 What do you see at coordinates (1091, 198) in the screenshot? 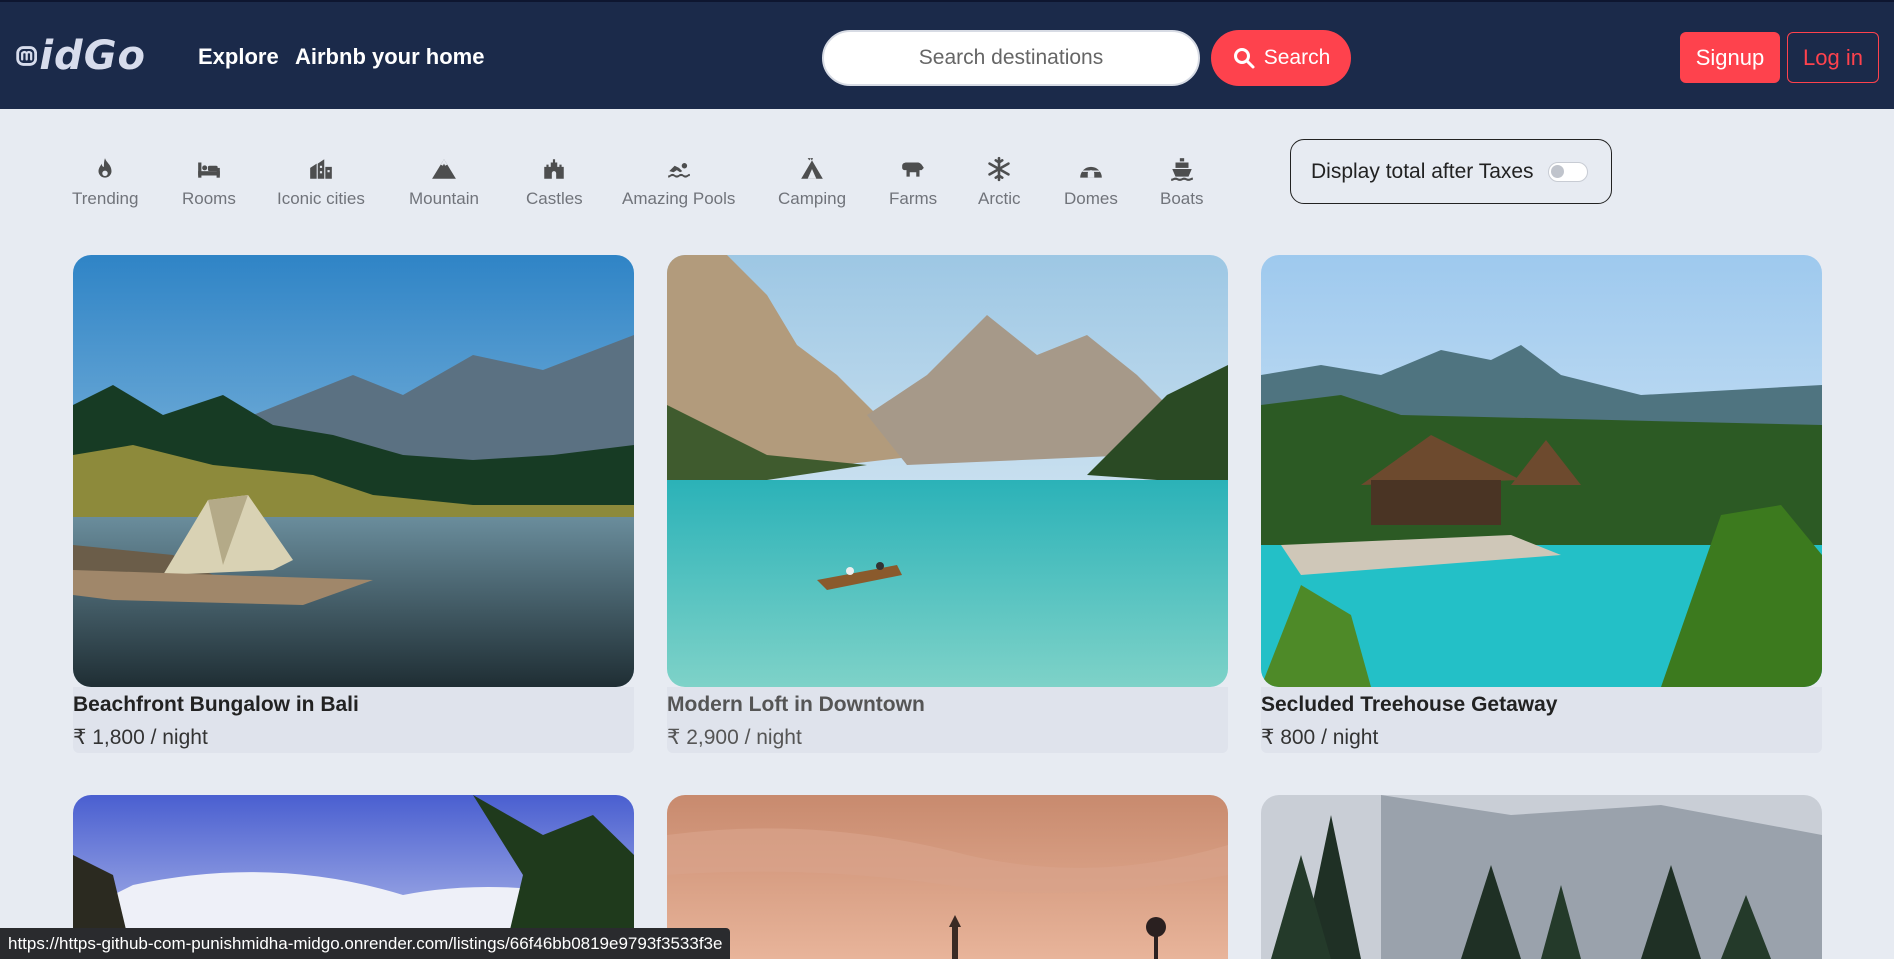
I see `filter-label: Domes` at bounding box center [1091, 198].